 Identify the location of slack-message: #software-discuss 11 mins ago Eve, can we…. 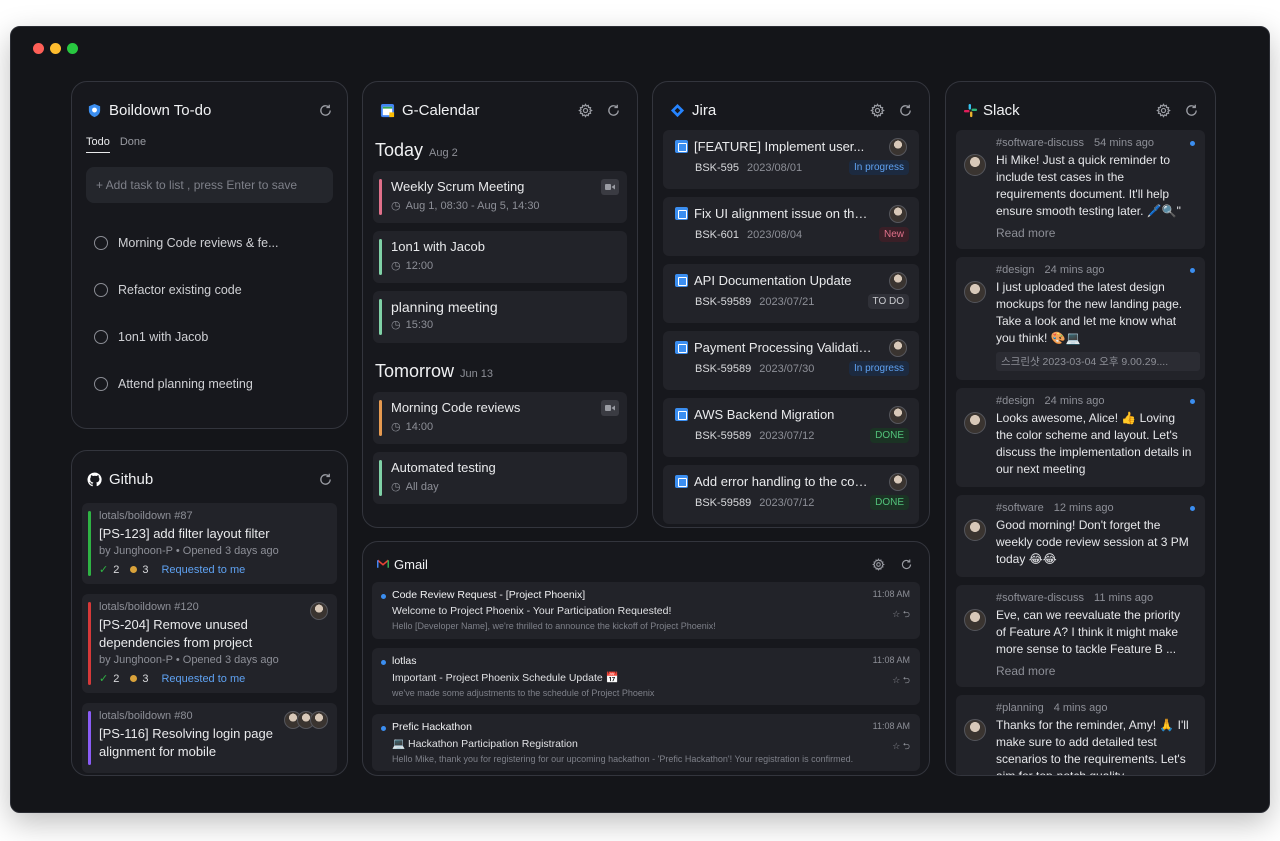
(1080, 636).